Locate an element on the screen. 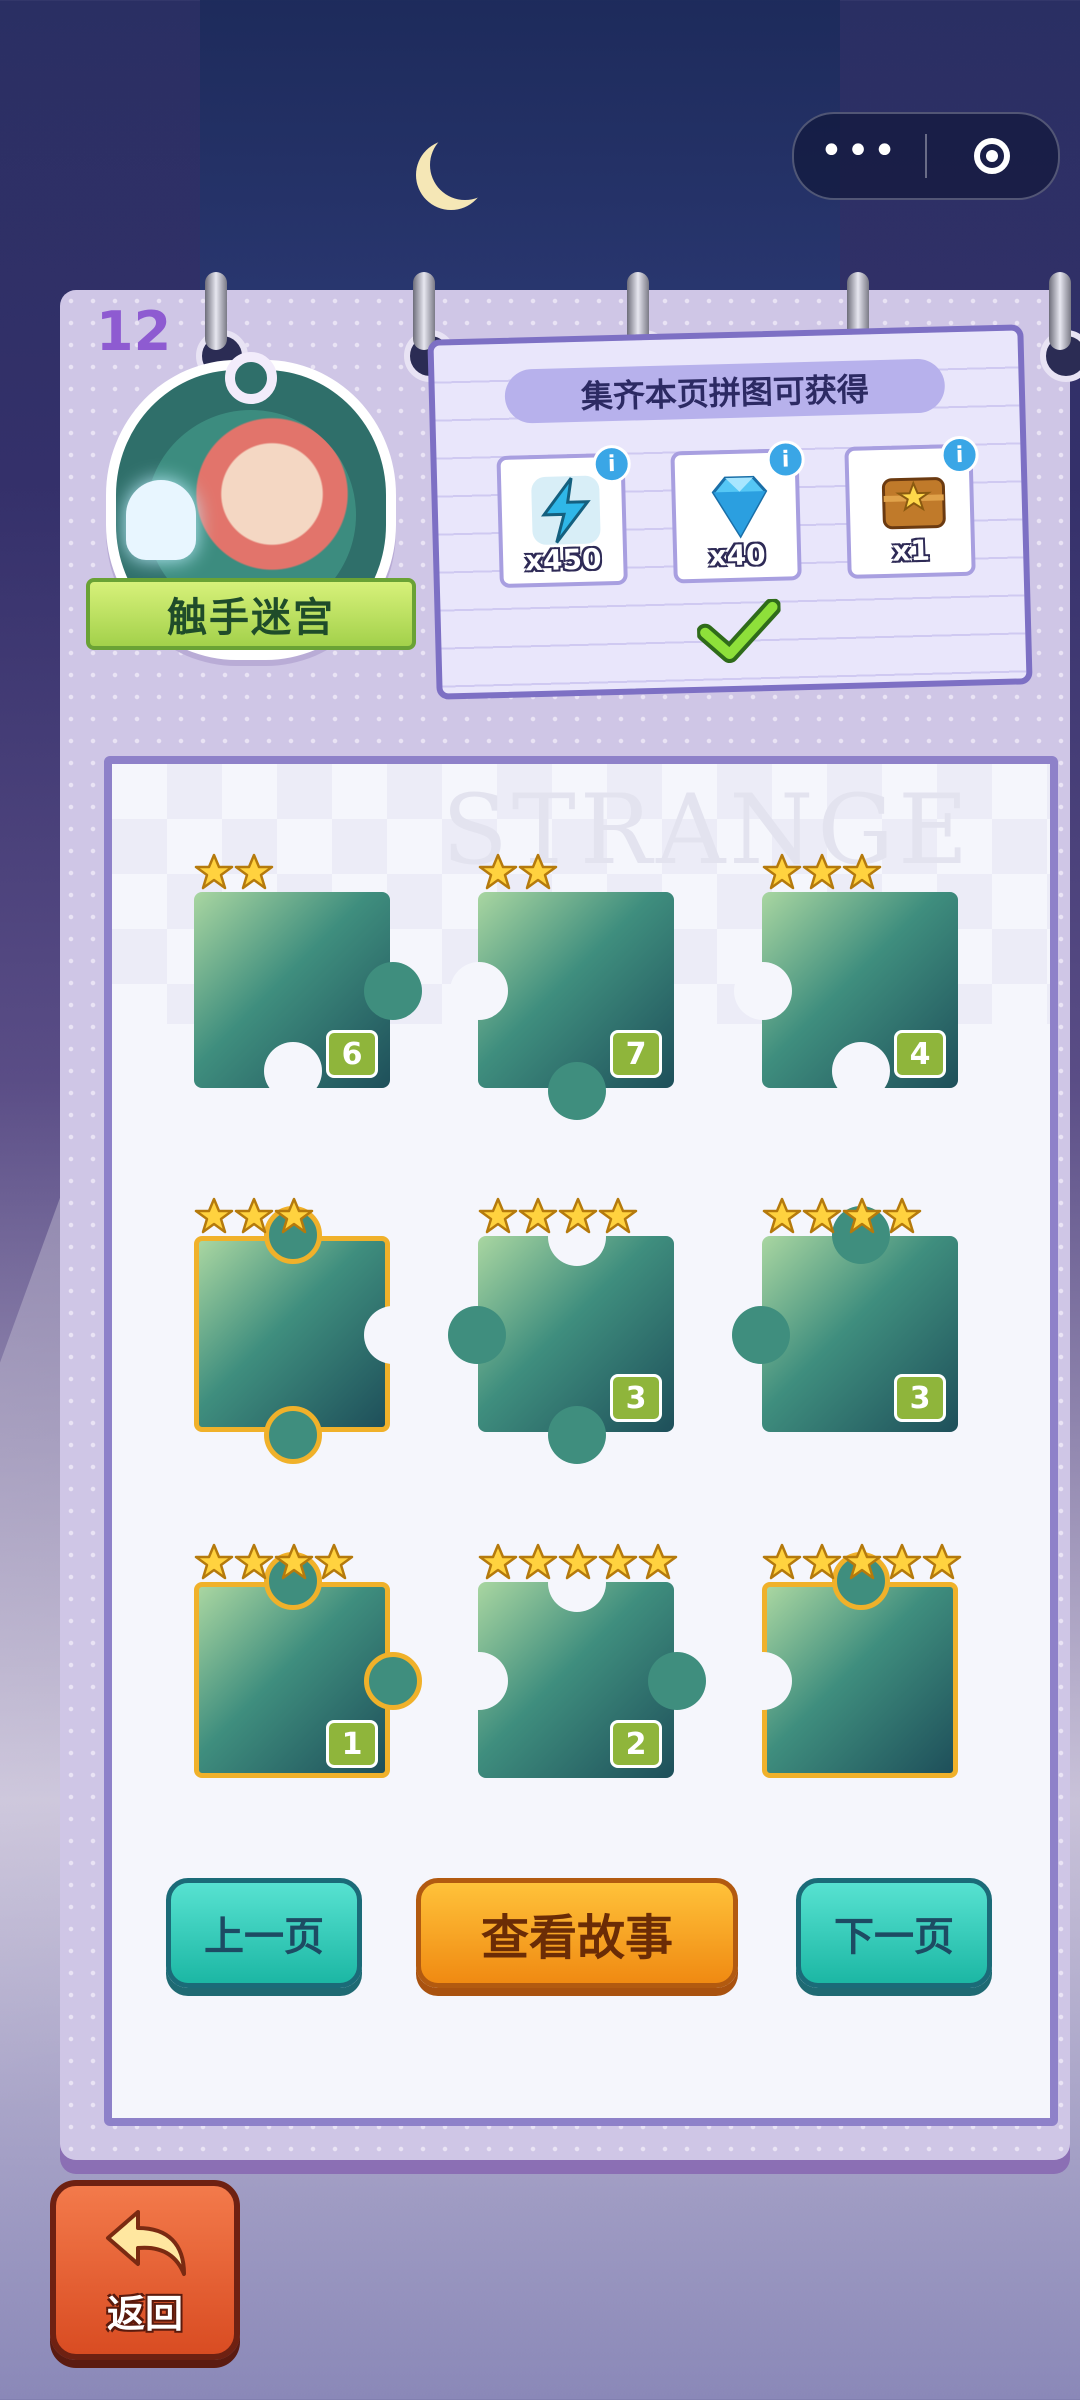 This screenshot has width=1080, height=2400. lightning-energy-icon is located at coordinates (566, 510).